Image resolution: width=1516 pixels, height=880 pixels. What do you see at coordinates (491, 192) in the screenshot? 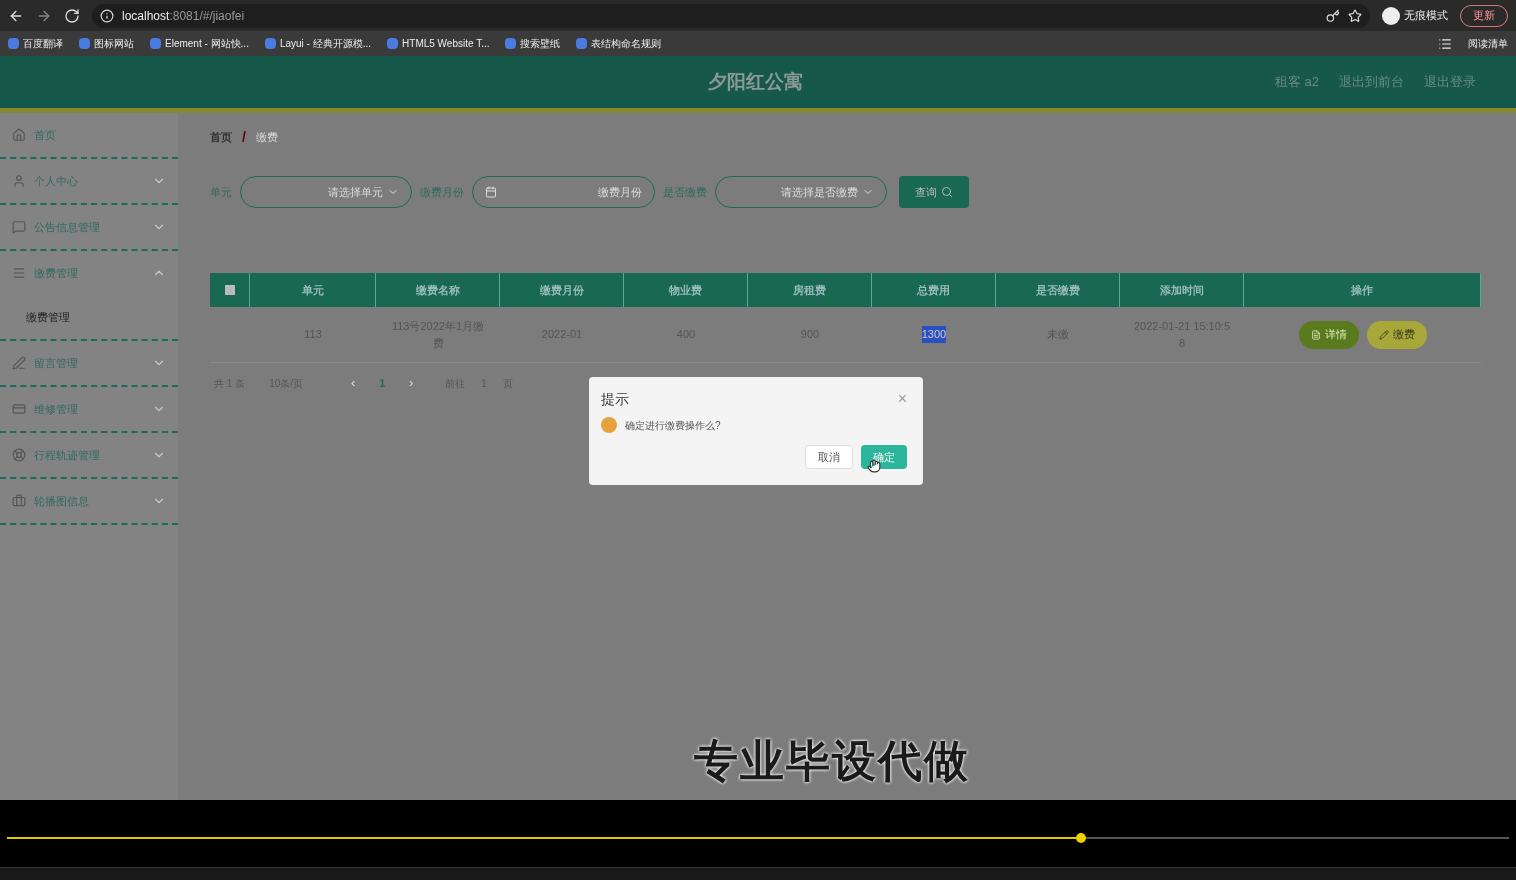
I see `calendar-icon` at bounding box center [491, 192].